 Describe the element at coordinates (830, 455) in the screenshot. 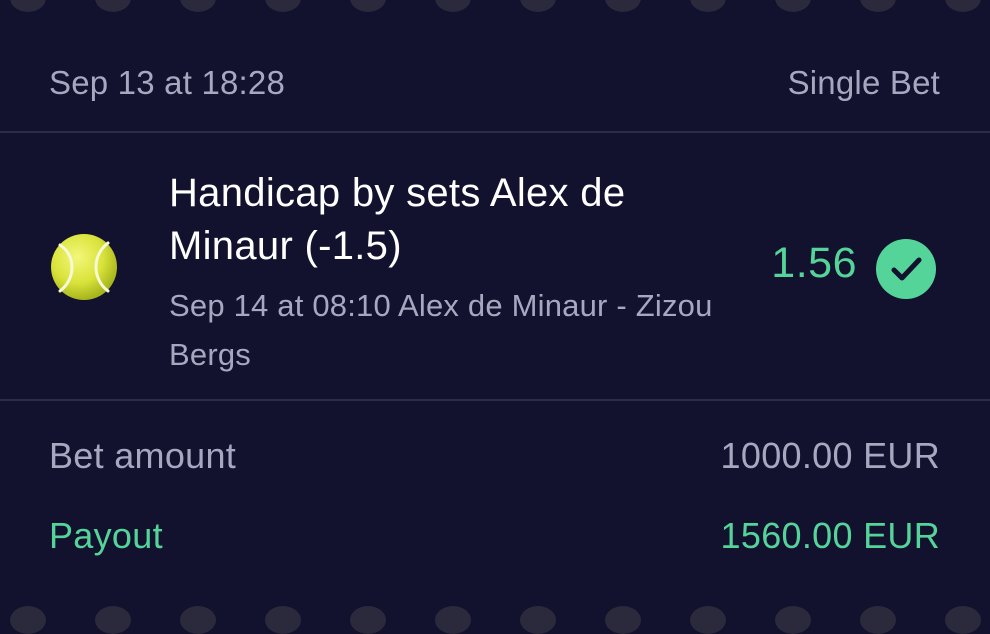

I see `bet-amount-value: 1000.00 EUR` at that location.